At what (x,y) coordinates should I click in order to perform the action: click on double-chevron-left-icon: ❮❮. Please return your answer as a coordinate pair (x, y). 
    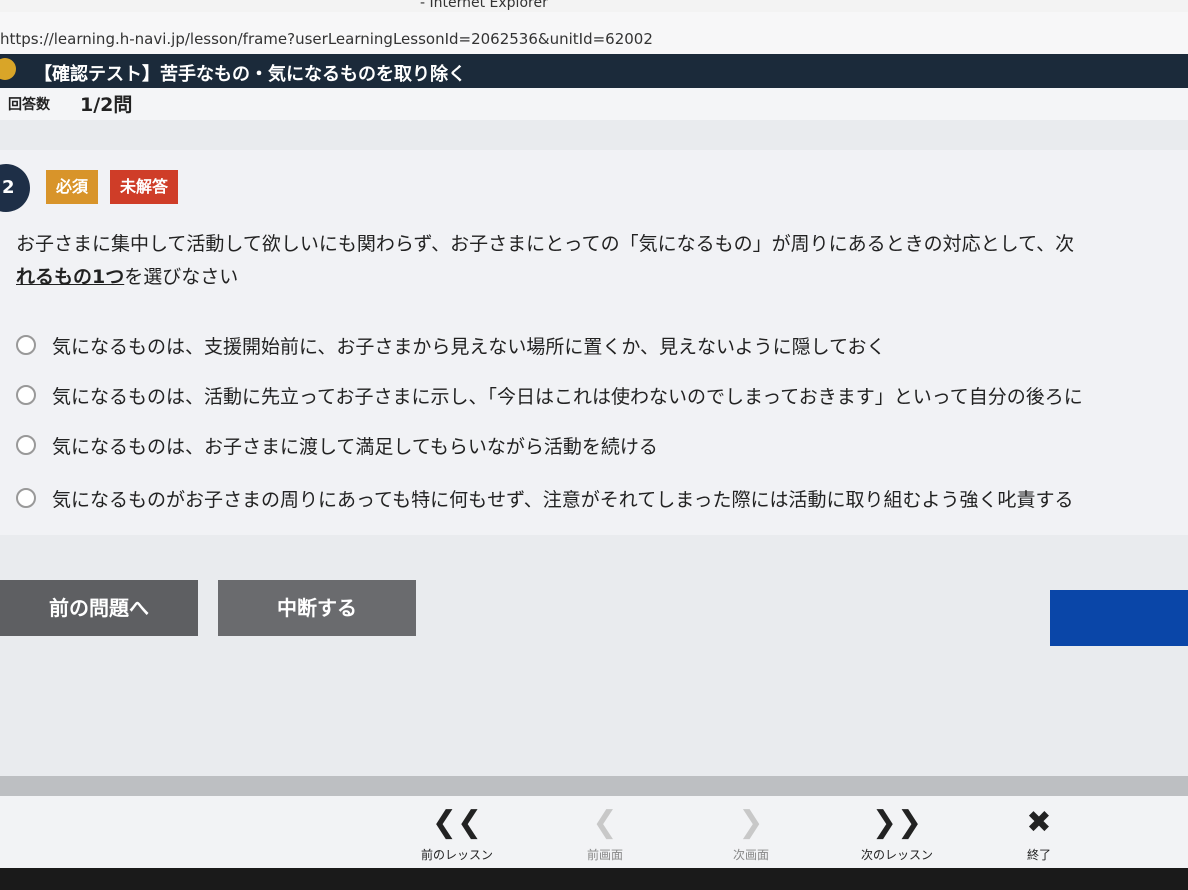
    Looking at the image, I should click on (457, 822).